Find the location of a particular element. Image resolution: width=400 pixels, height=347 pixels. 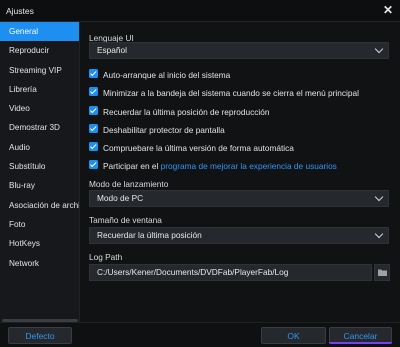

browse-folder-button is located at coordinates (382, 272).